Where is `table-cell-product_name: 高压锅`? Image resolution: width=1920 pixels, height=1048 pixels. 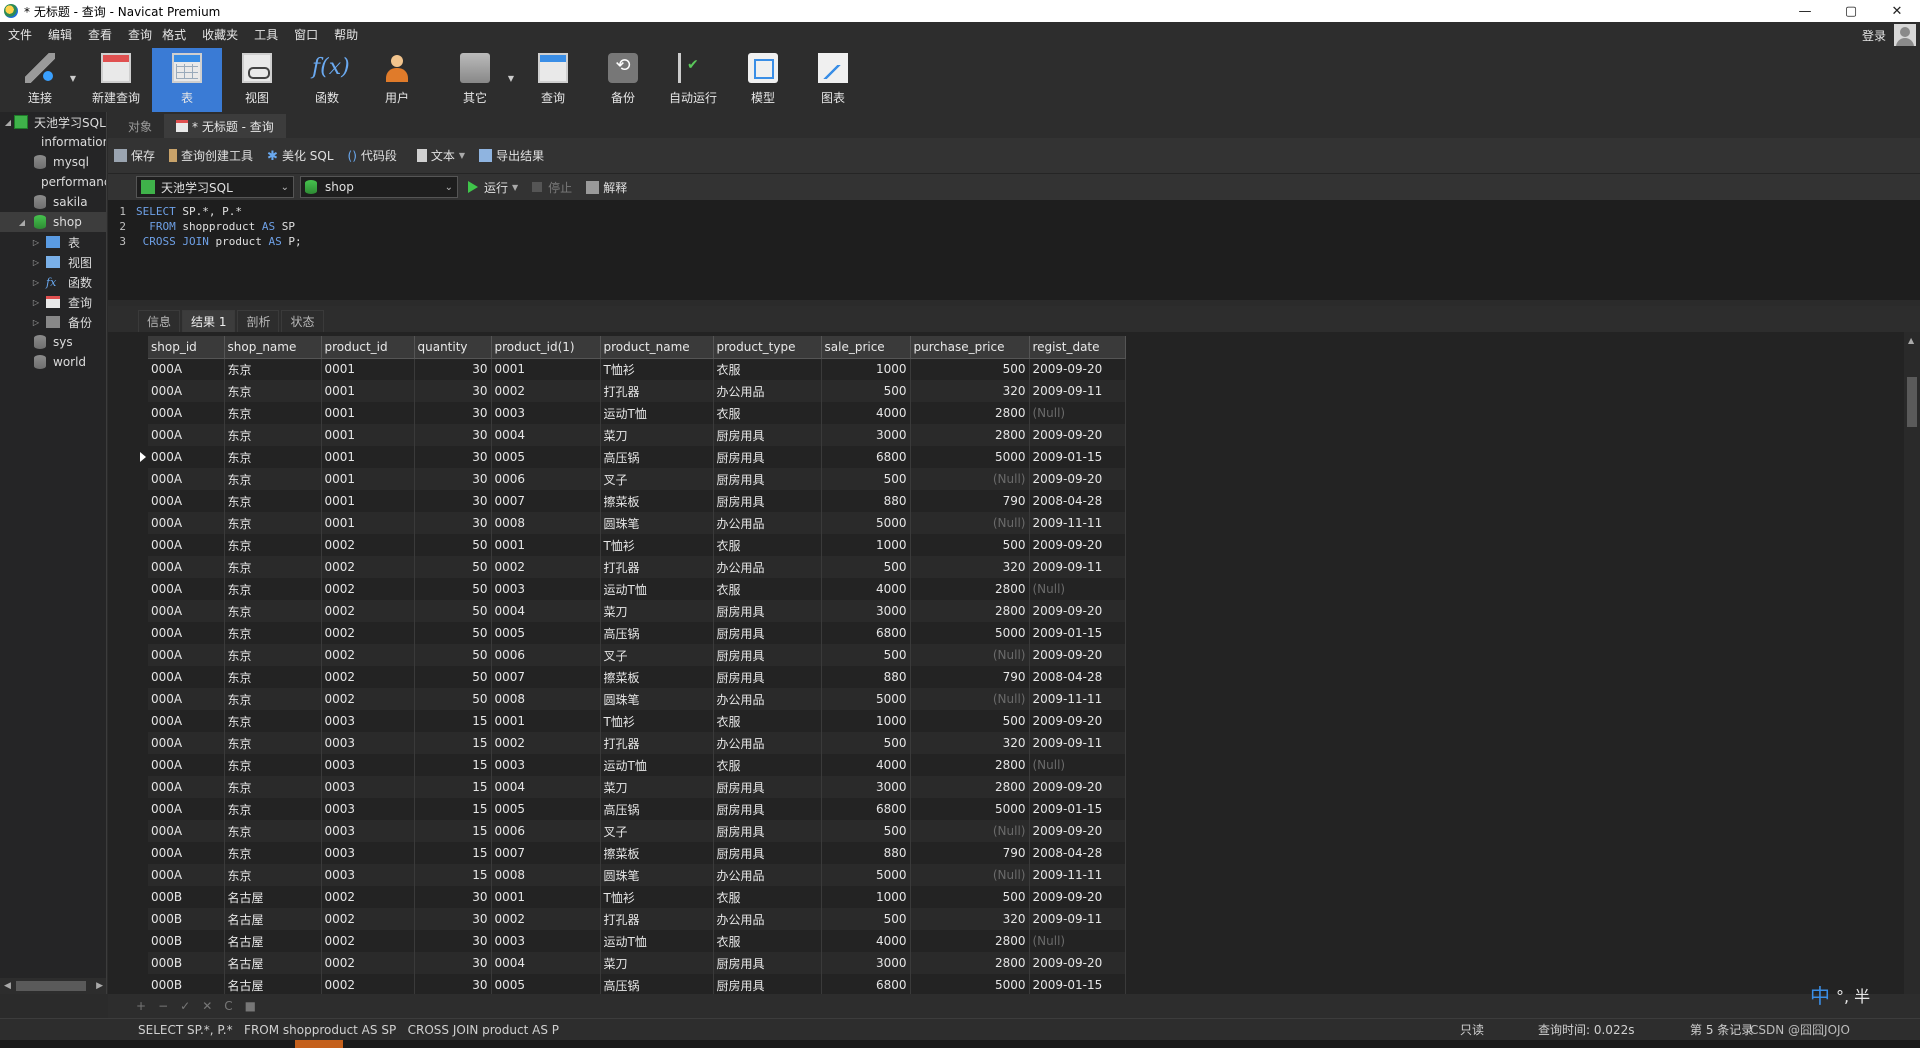
table-cell-product_name: 高压锅 is located at coordinates (657, 633).